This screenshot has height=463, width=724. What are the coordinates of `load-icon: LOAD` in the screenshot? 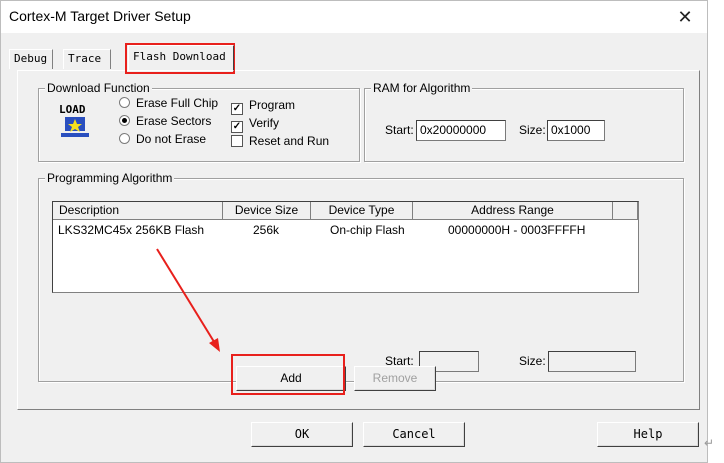 It's located at (74, 120).